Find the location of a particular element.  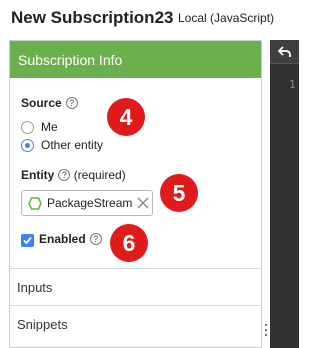

panel-resize-handle is located at coordinates (266, 334).